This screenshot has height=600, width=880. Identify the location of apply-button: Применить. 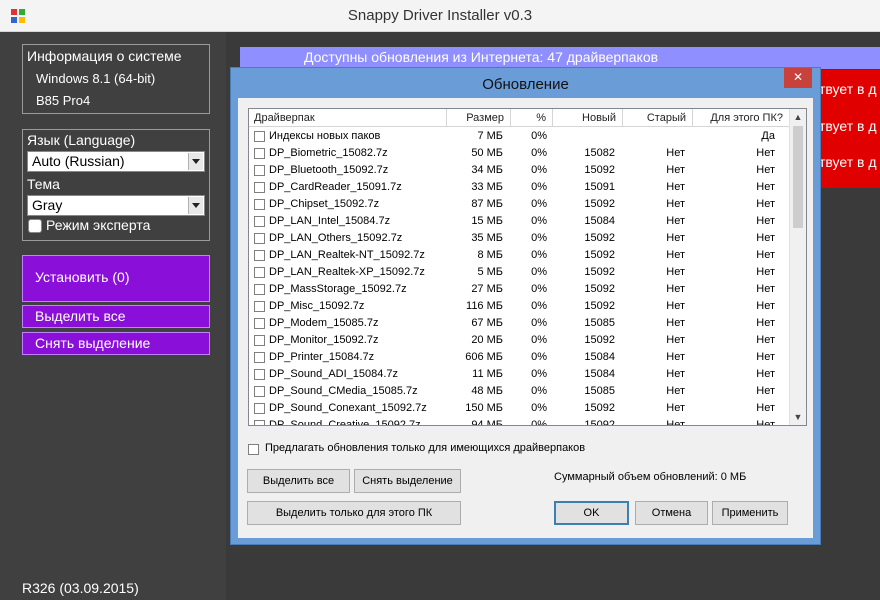
(750, 513).